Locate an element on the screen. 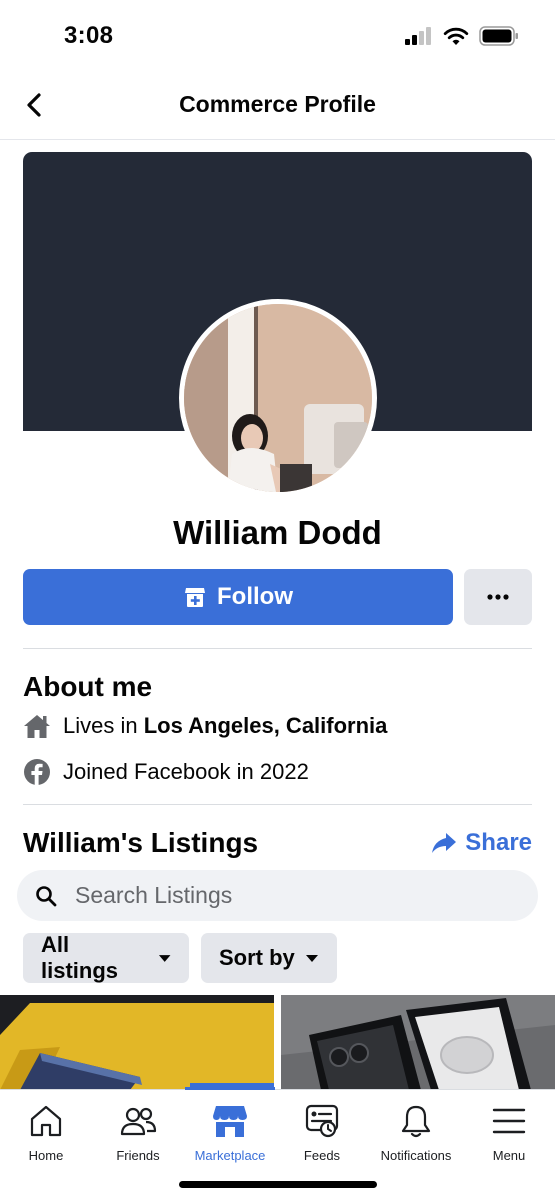 The image size is (555, 1200). profile-photo is located at coordinates (278, 398).